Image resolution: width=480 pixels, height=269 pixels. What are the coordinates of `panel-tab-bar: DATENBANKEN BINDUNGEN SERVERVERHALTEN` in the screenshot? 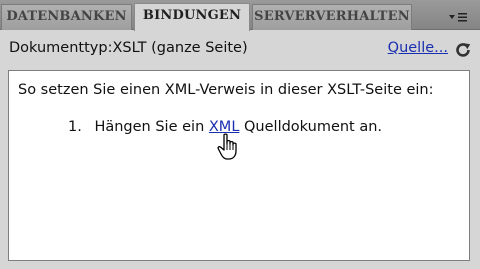 It's located at (240, 15).